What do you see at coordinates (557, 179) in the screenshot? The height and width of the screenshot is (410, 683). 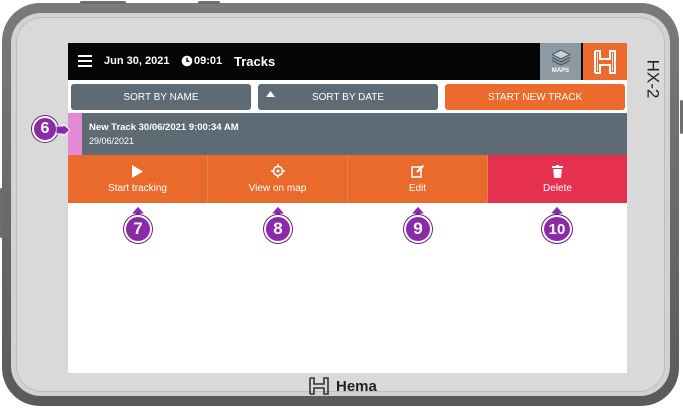 I see `delete-button: Delete` at bounding box center [557, 179].